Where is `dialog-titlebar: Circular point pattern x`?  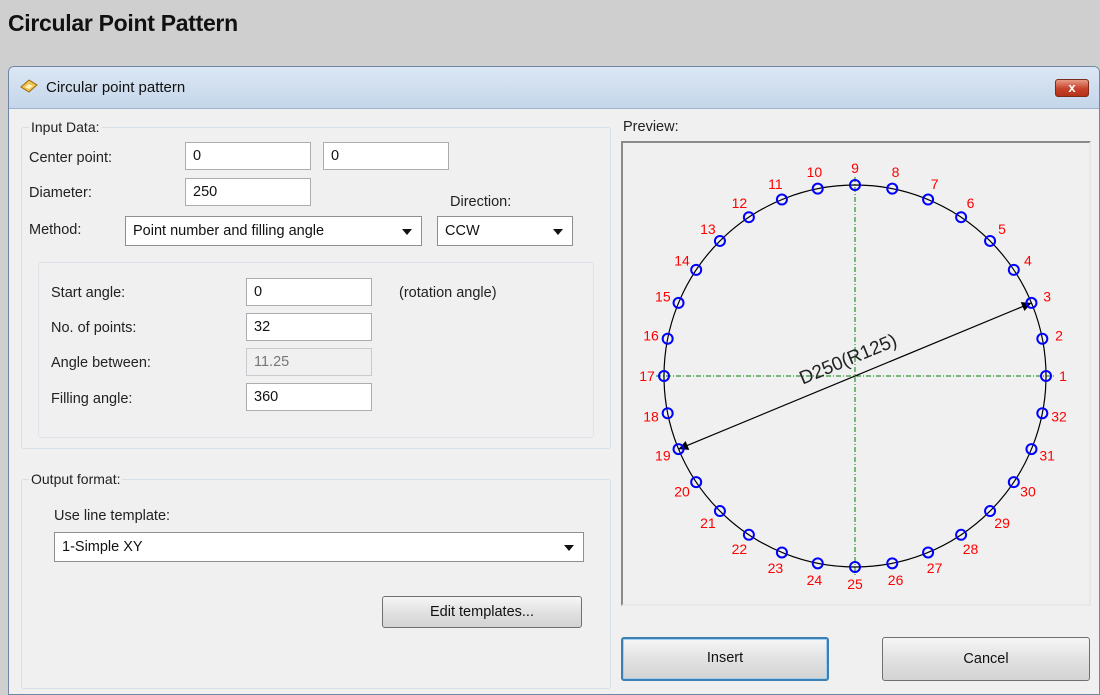 dialog-titlebar: Circular point pattern x is located at coordinates (554, 88).